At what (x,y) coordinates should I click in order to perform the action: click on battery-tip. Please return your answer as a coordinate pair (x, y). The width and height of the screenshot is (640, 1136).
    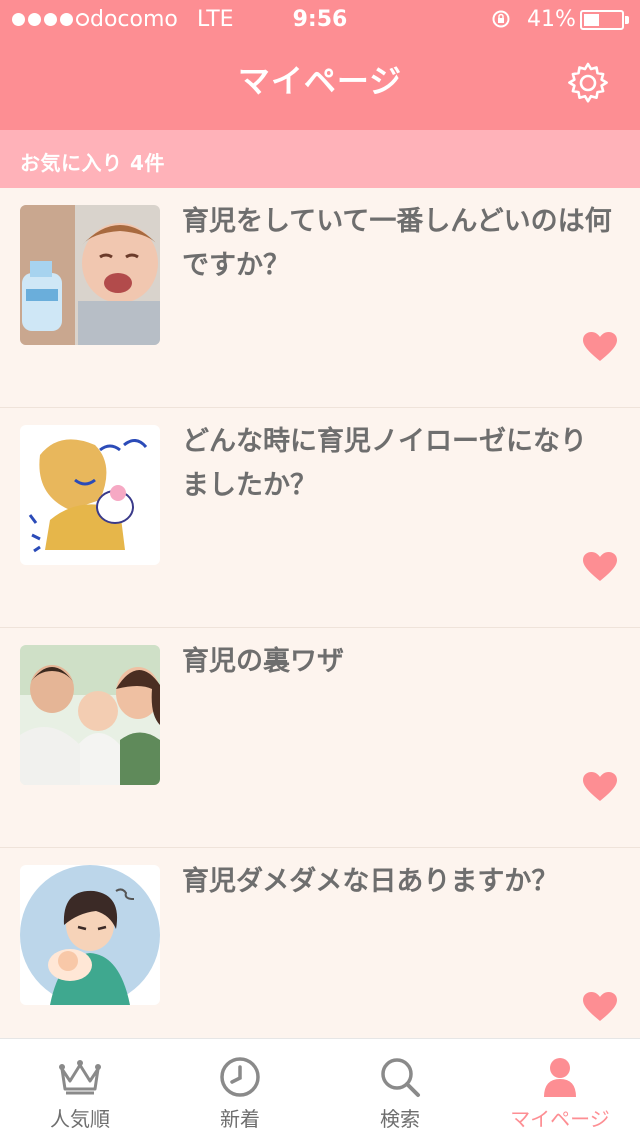
    Looking at the image, I should click on (627, 20).